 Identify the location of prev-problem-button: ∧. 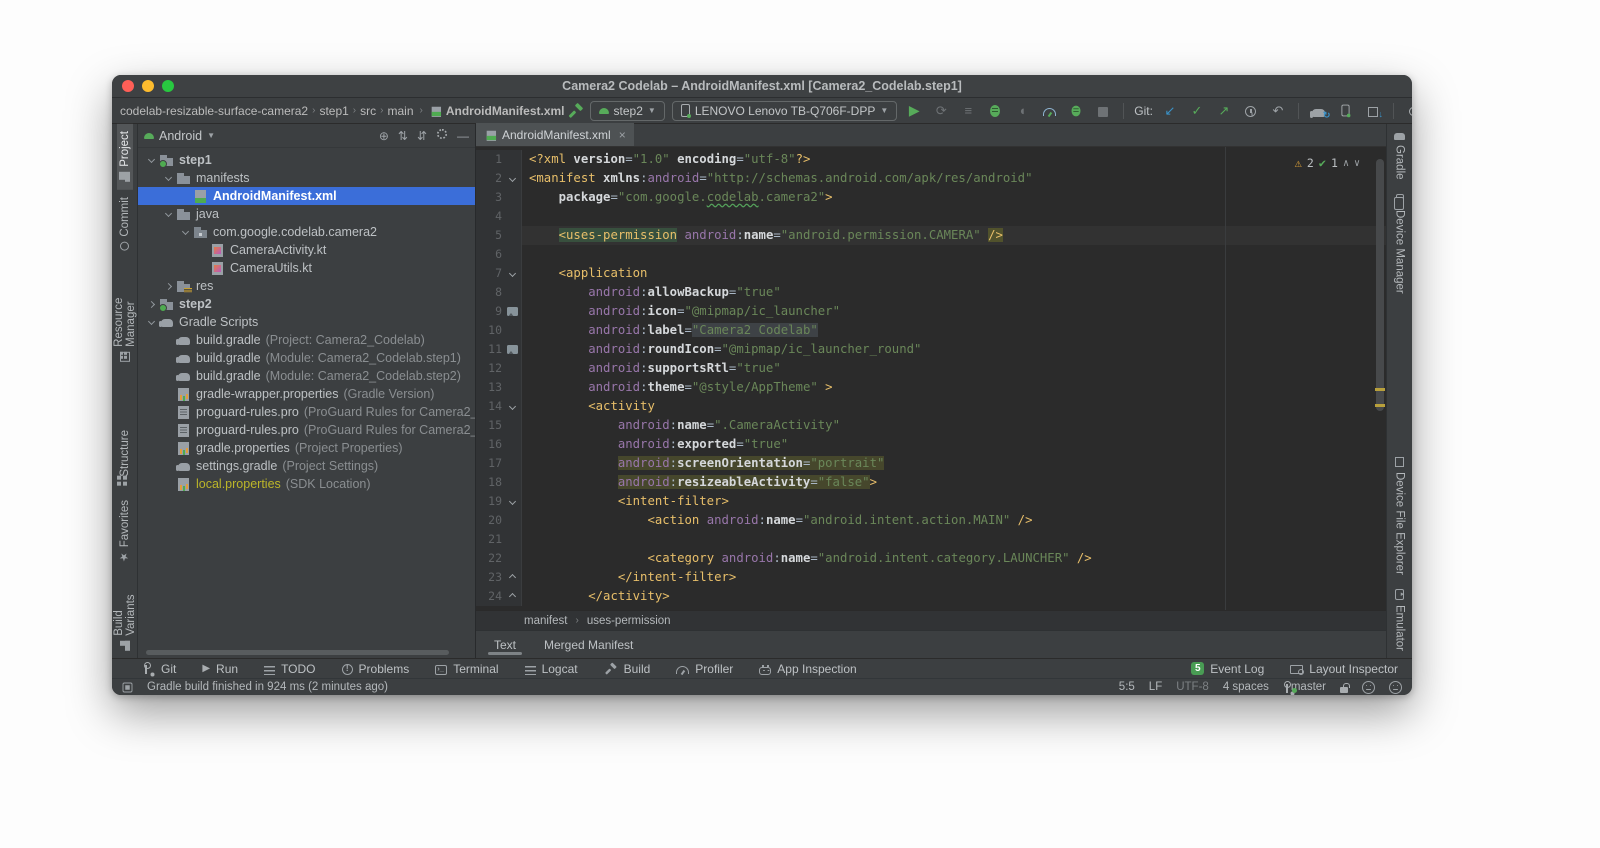
(1346, 163).